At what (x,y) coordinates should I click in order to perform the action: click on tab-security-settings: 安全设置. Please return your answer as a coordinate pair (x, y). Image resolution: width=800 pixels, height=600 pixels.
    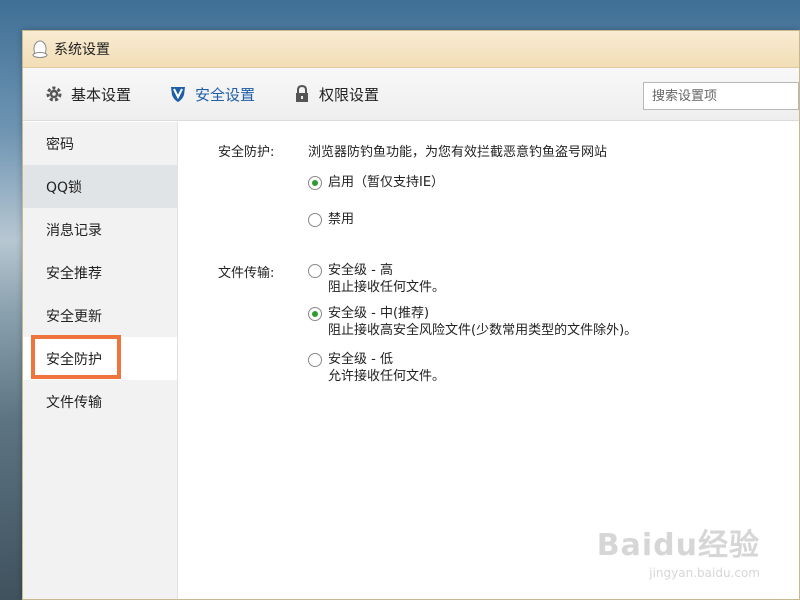
    Looking at the image, I should click on (211, 94).